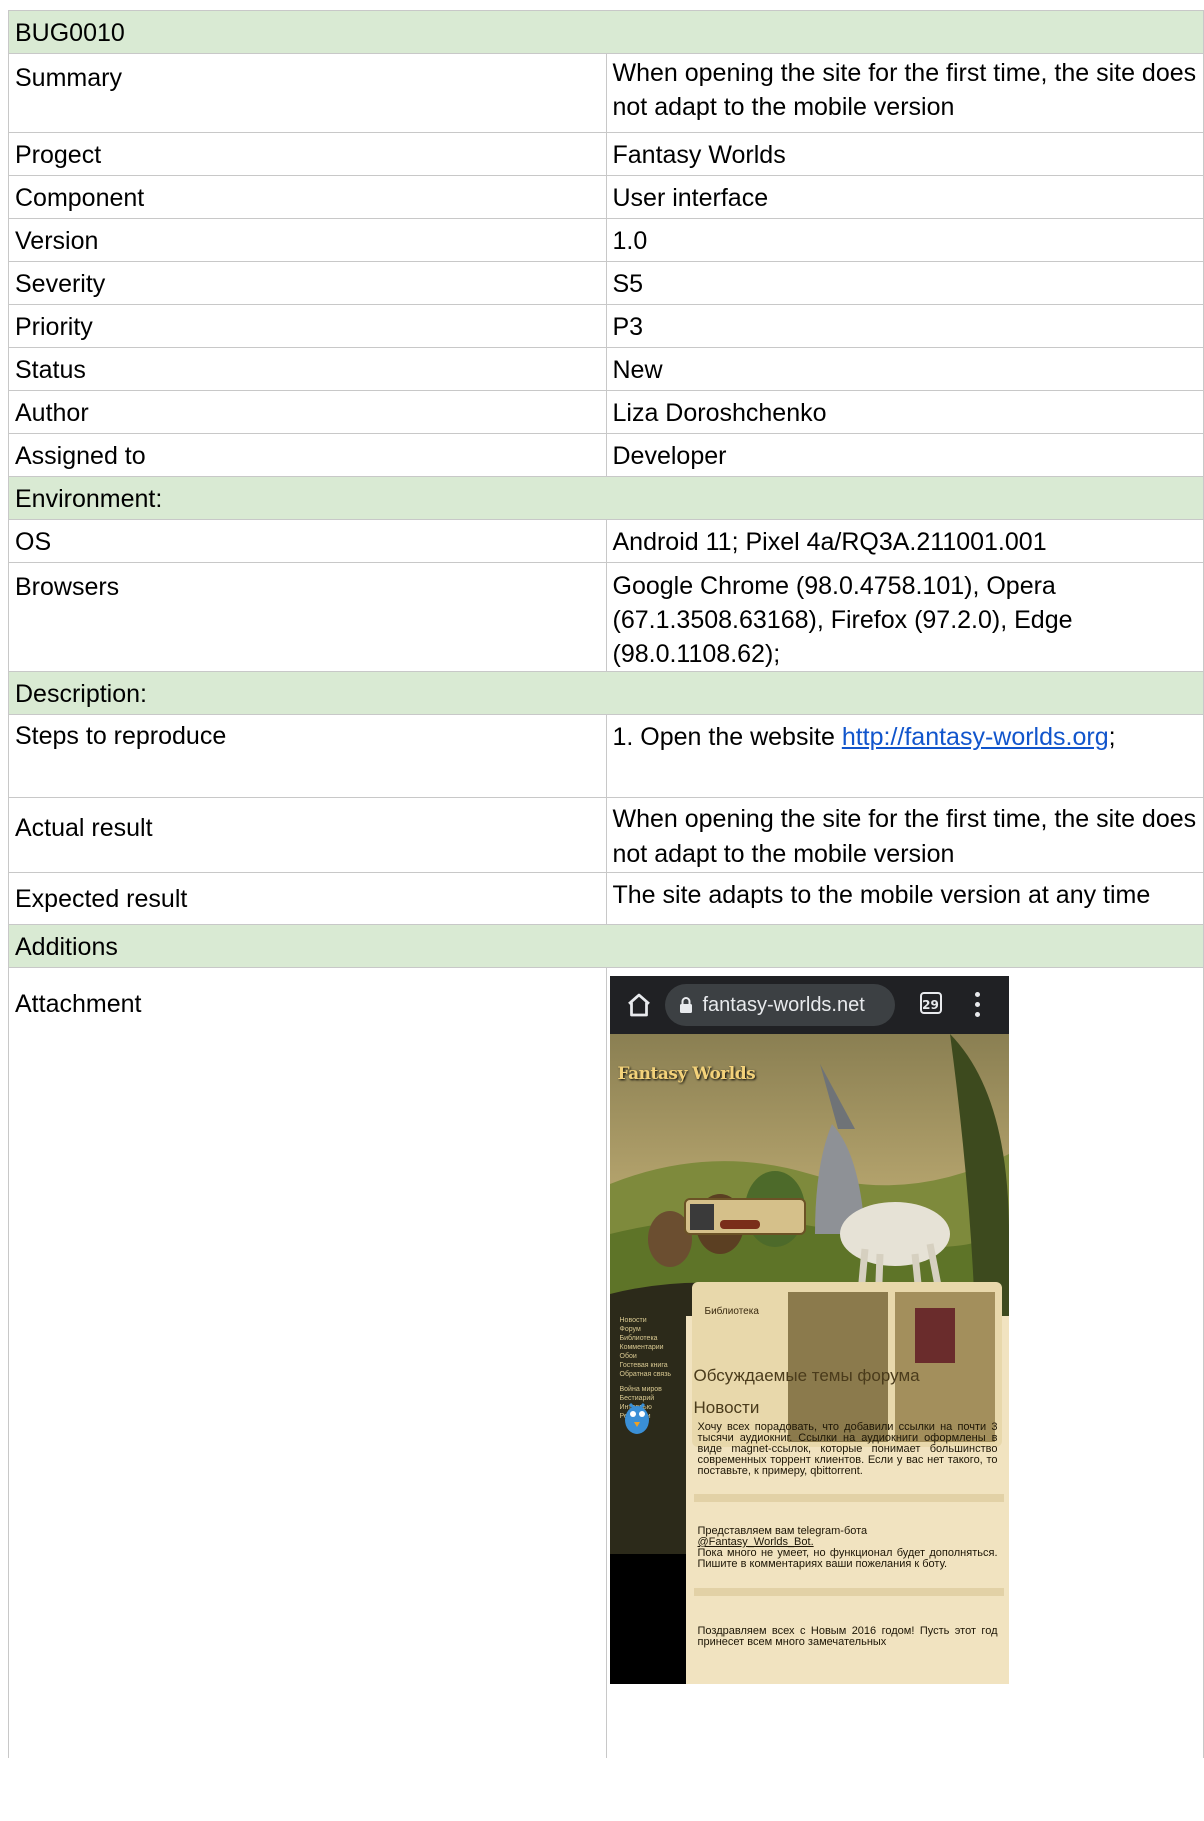  I want to click on field-row-assigned: Assigned to Developer, so click(606, 455).